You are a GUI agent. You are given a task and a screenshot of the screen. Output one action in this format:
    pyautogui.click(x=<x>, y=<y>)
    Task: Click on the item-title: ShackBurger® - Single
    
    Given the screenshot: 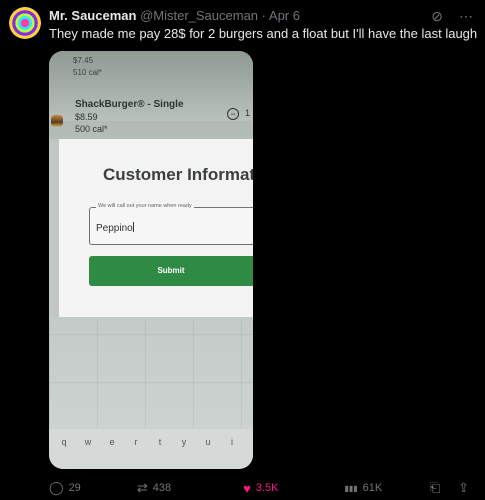 What is the action you would take?
    pyautogui.click(x=129, y=104)
    